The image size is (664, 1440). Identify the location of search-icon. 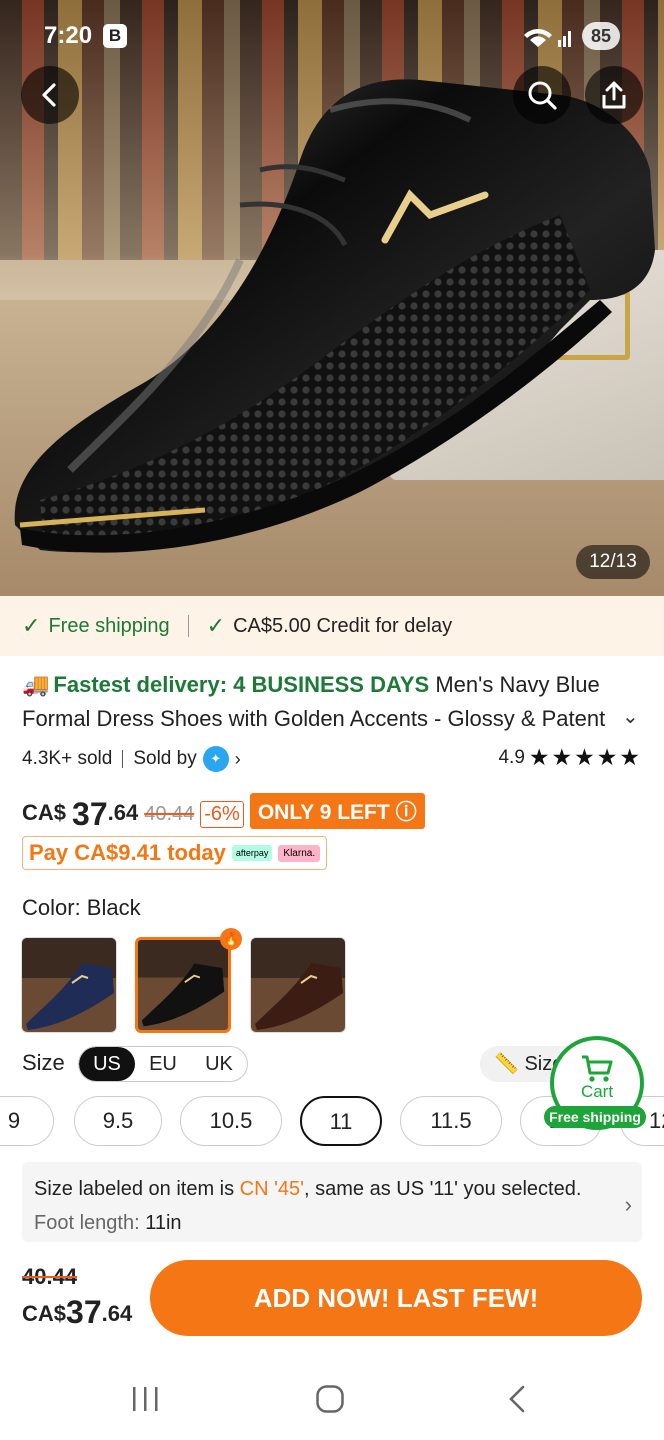
(542, 95).